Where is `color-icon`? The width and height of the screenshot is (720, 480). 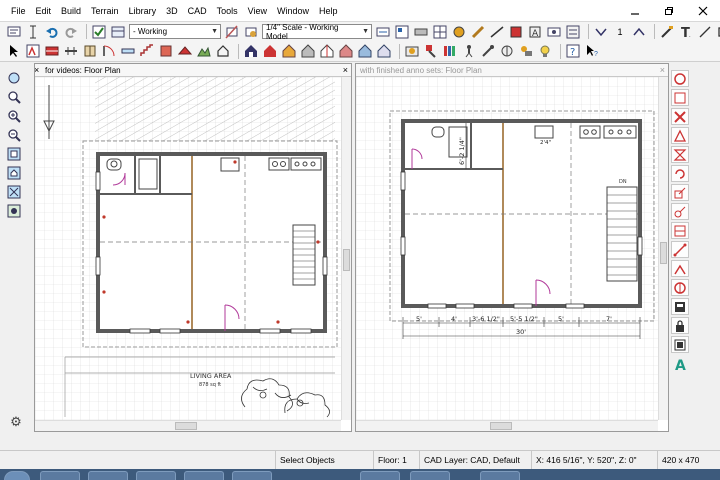
color-icon is located at coordinates (459, 32).